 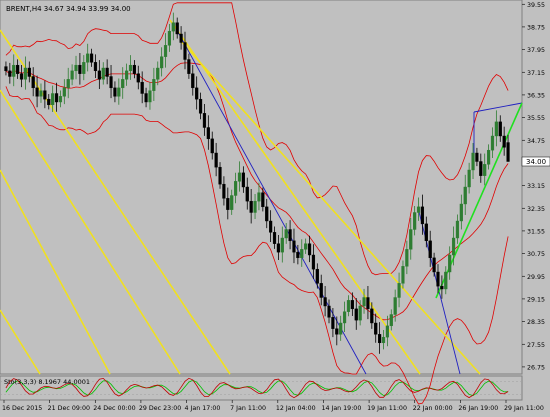 I want to click on x-tick-label: 7 Jan 11:00, so click(x=248, y=408).